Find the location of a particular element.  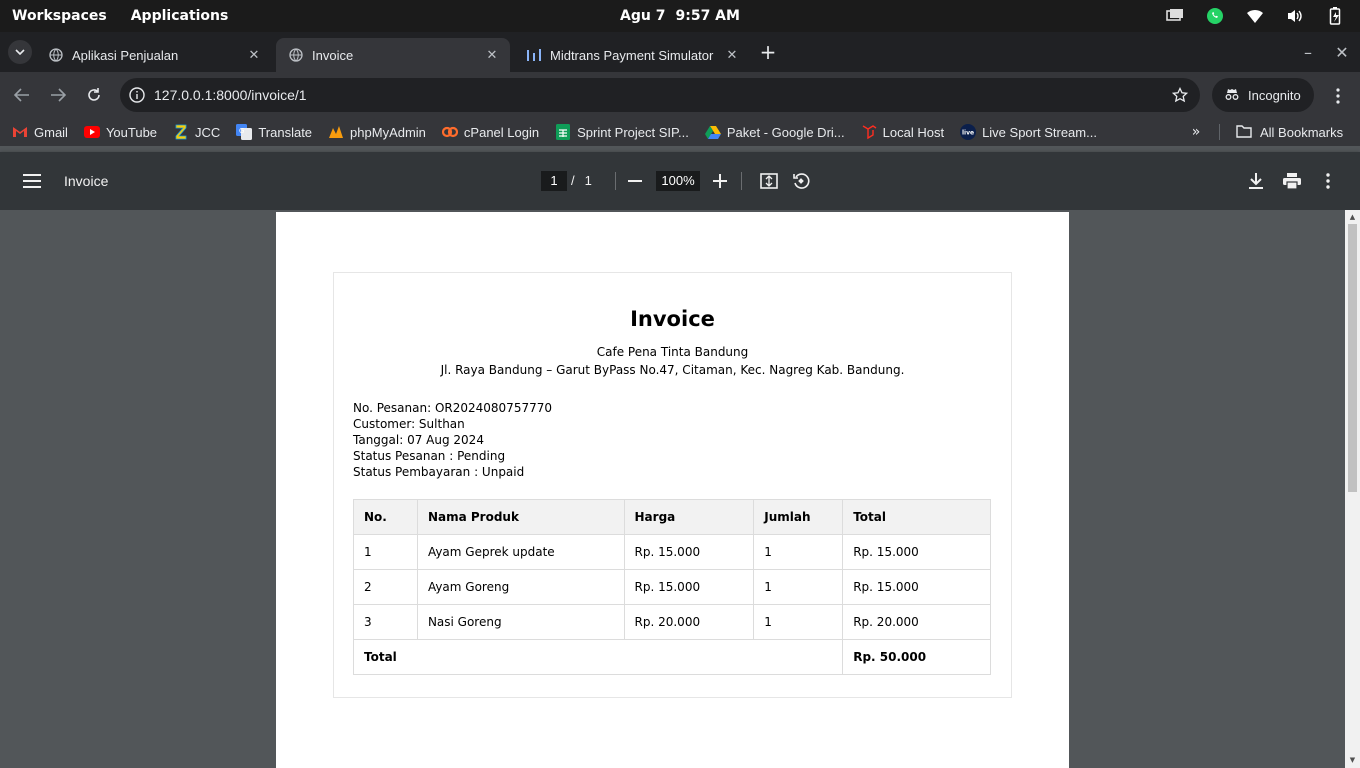

tab-invoice: Invoice ✕ is located at coordinates (393, 55).